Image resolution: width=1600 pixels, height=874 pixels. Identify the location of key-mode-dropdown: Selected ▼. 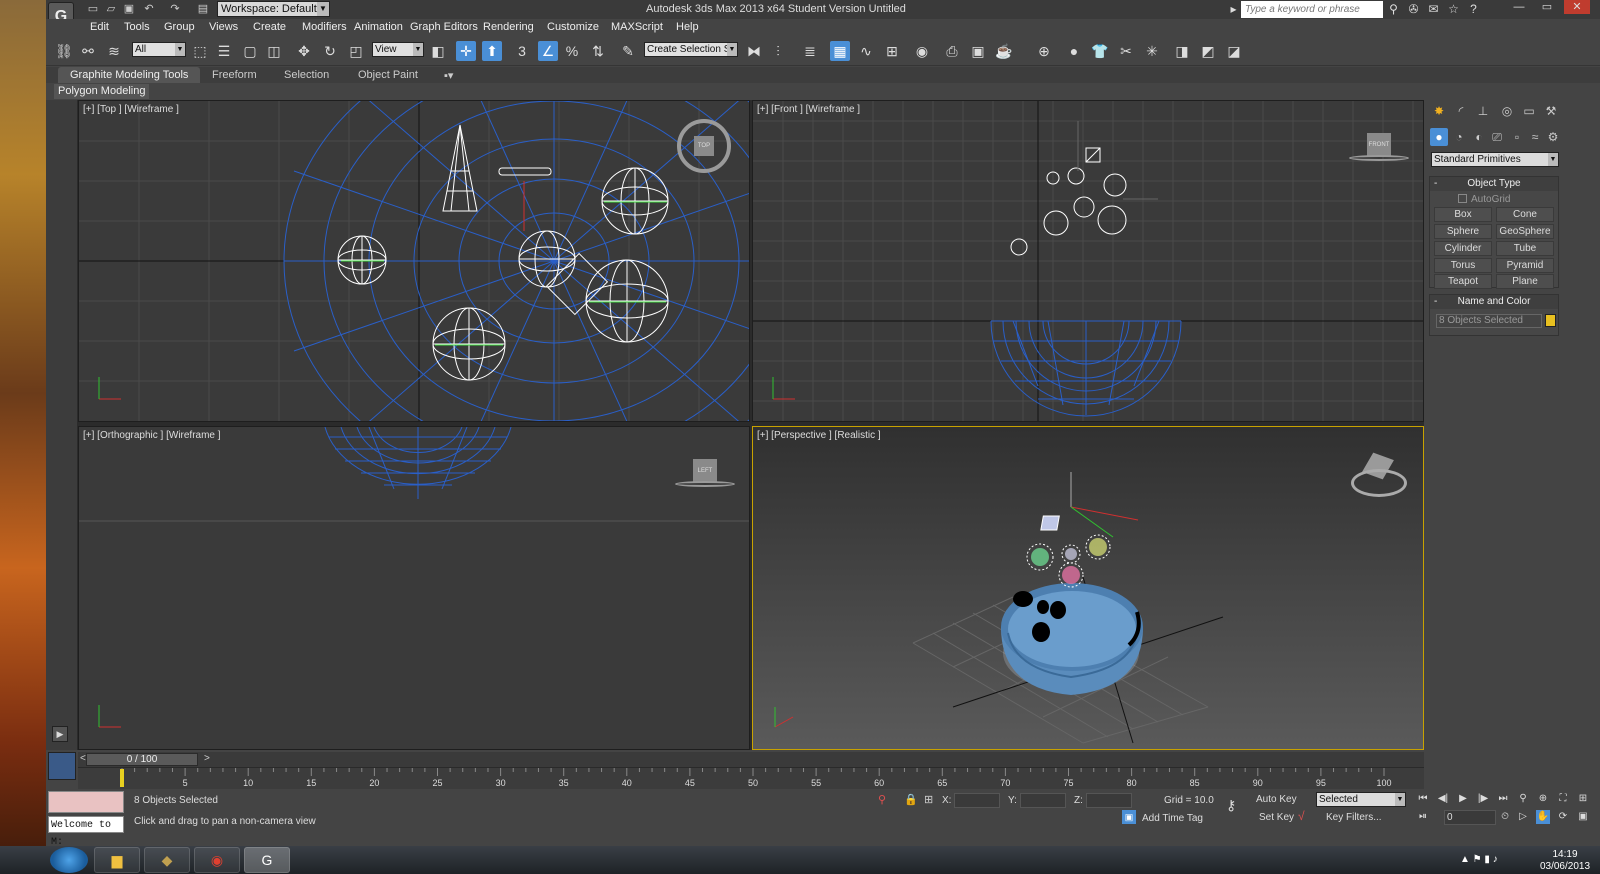
(1361, 799).